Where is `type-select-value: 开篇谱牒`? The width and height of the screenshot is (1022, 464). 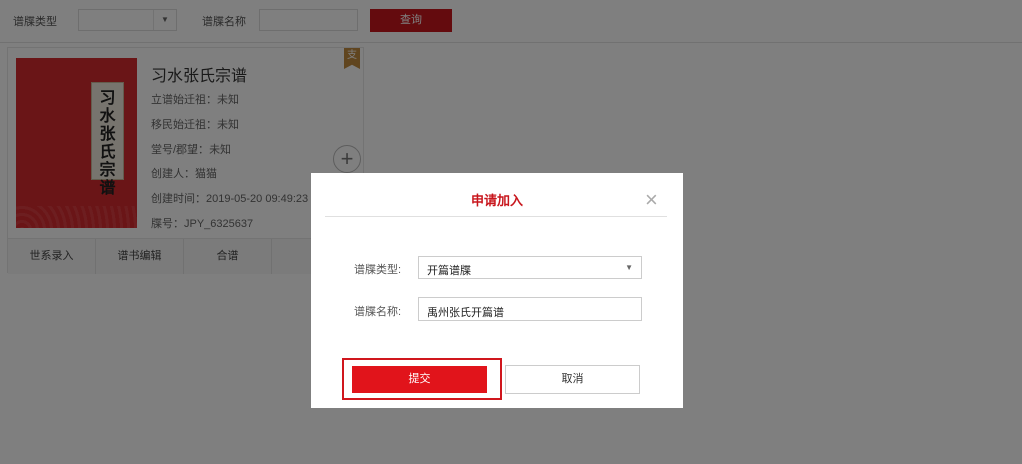
type-select-value: 开篇谱牒 is located at coordinates (449, 271).